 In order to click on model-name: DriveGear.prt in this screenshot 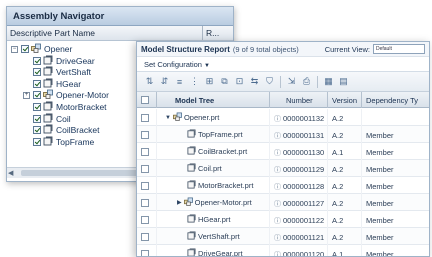, I will do `click(220, 252)`.